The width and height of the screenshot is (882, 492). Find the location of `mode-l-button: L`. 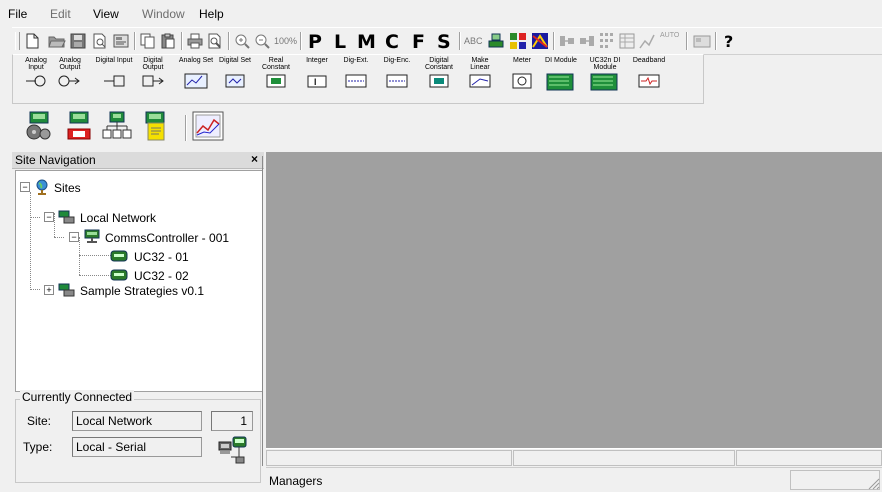

mode-l-button: L is located at coordinates (340, 42).